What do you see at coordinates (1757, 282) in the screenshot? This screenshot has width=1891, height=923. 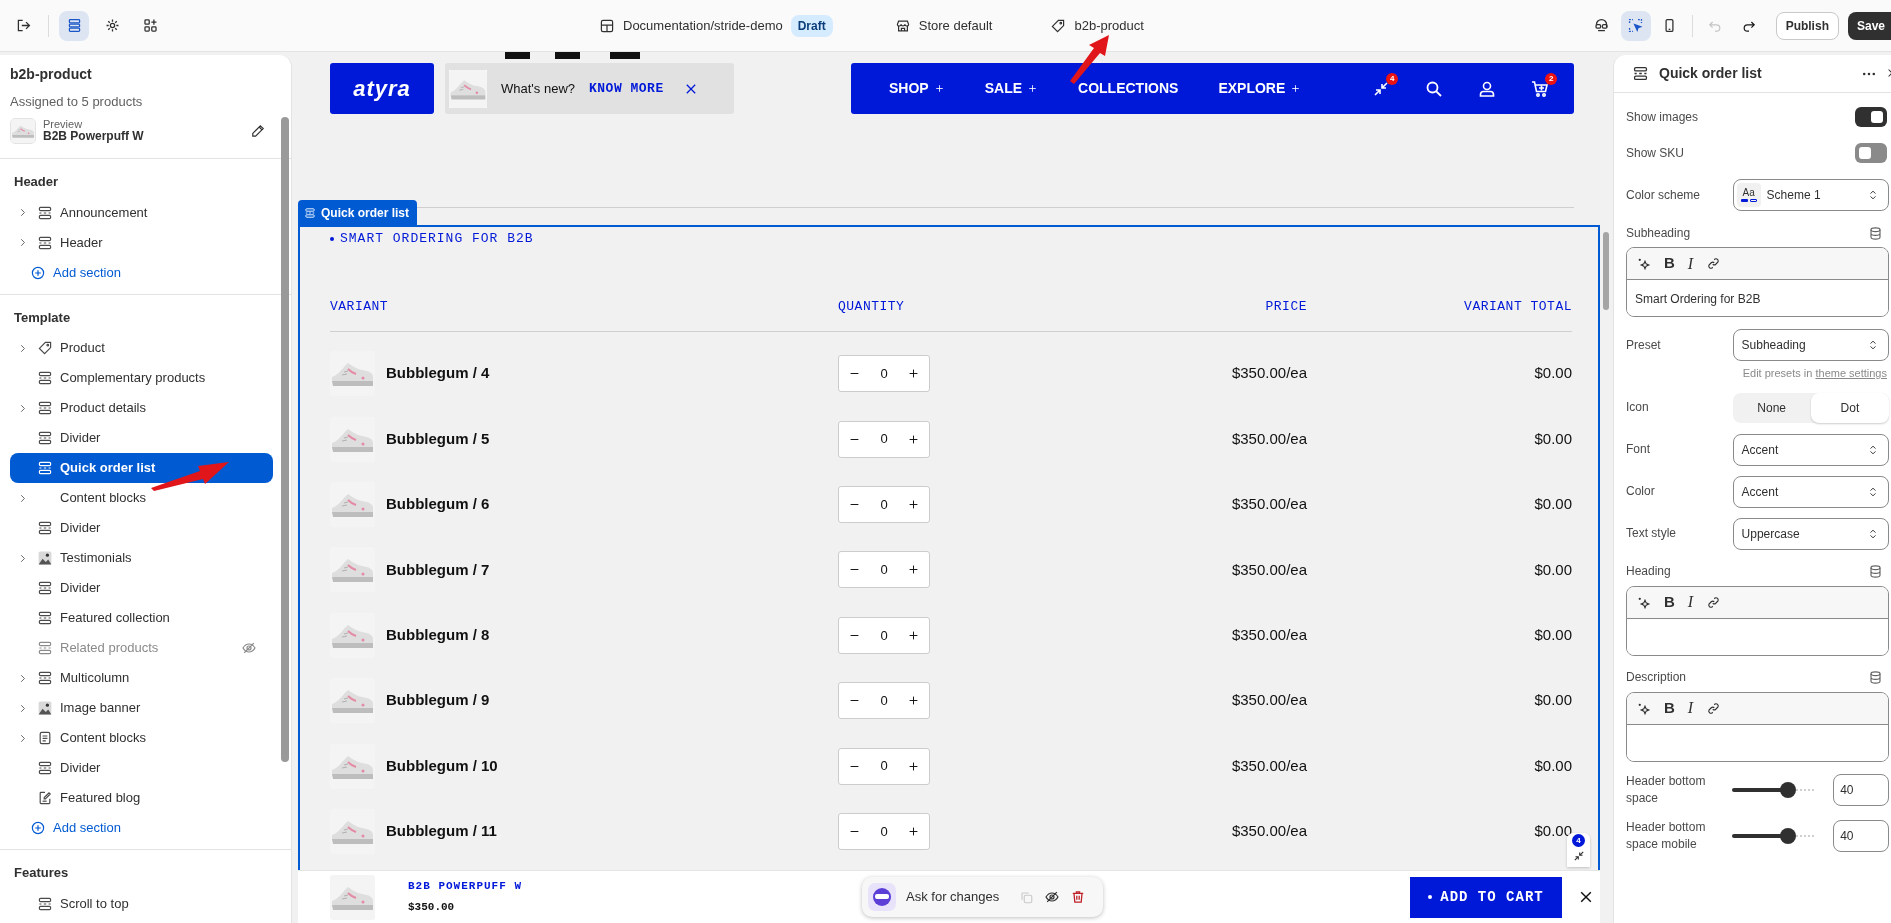 I see `rich-text-editor: B I Smart Ordering for B2B` at bounding box center [1757, 282].